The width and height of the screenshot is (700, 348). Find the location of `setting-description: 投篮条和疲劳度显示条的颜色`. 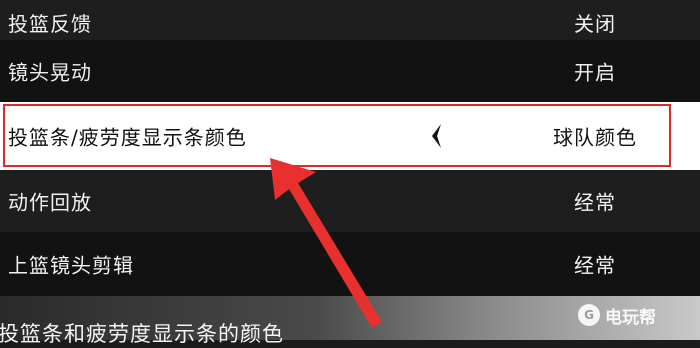

setting-description: 投篮条和疲劳度显示条的颜色 is located at coordinates (142, 334).